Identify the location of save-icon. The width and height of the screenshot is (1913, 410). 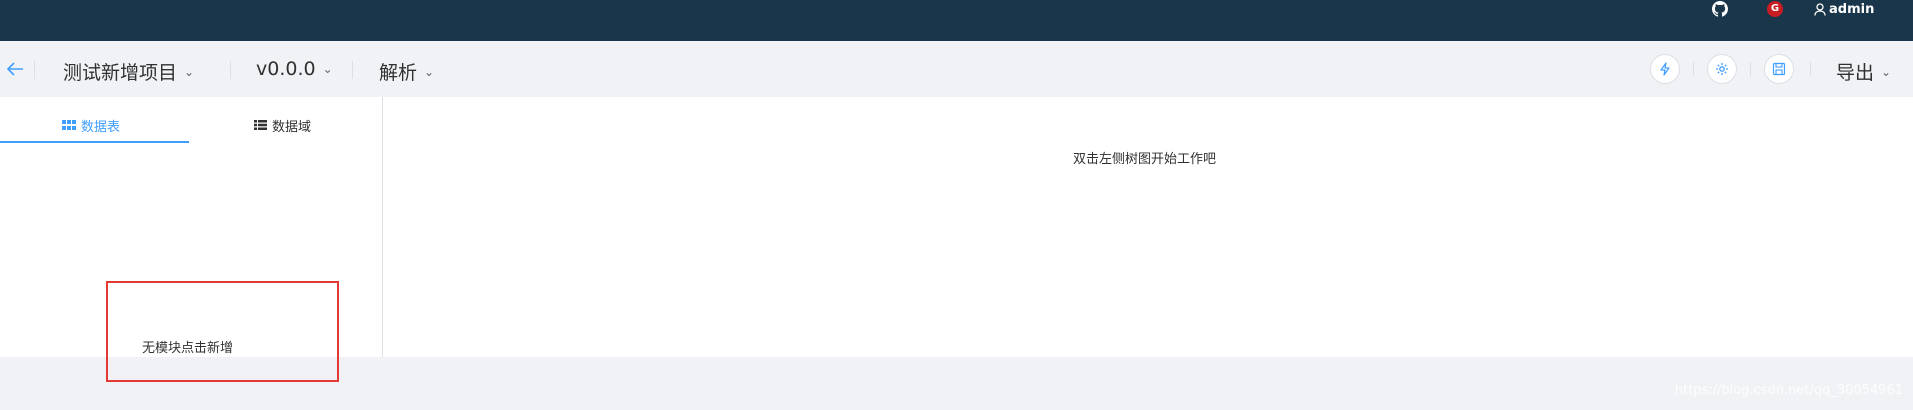
(1779, 69).